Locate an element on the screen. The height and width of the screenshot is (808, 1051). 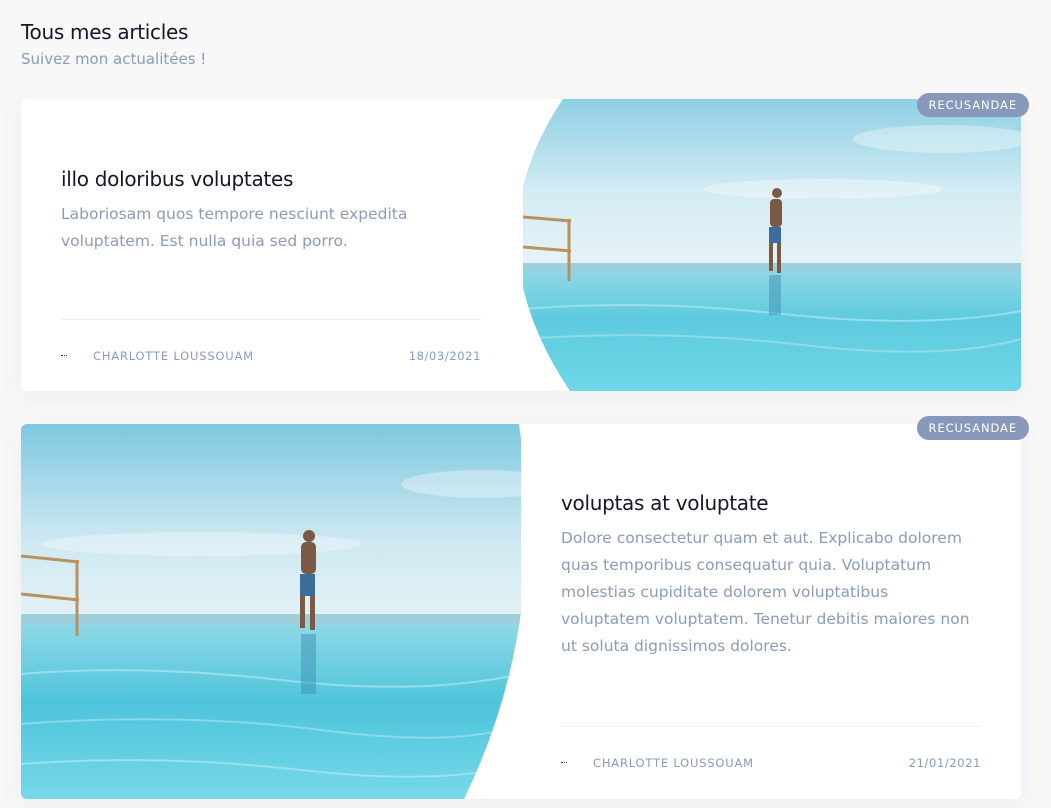
article-meta: CHARLOTTE LOUSSOUAM 18/03/2021 is located at coordinates (271, 356).